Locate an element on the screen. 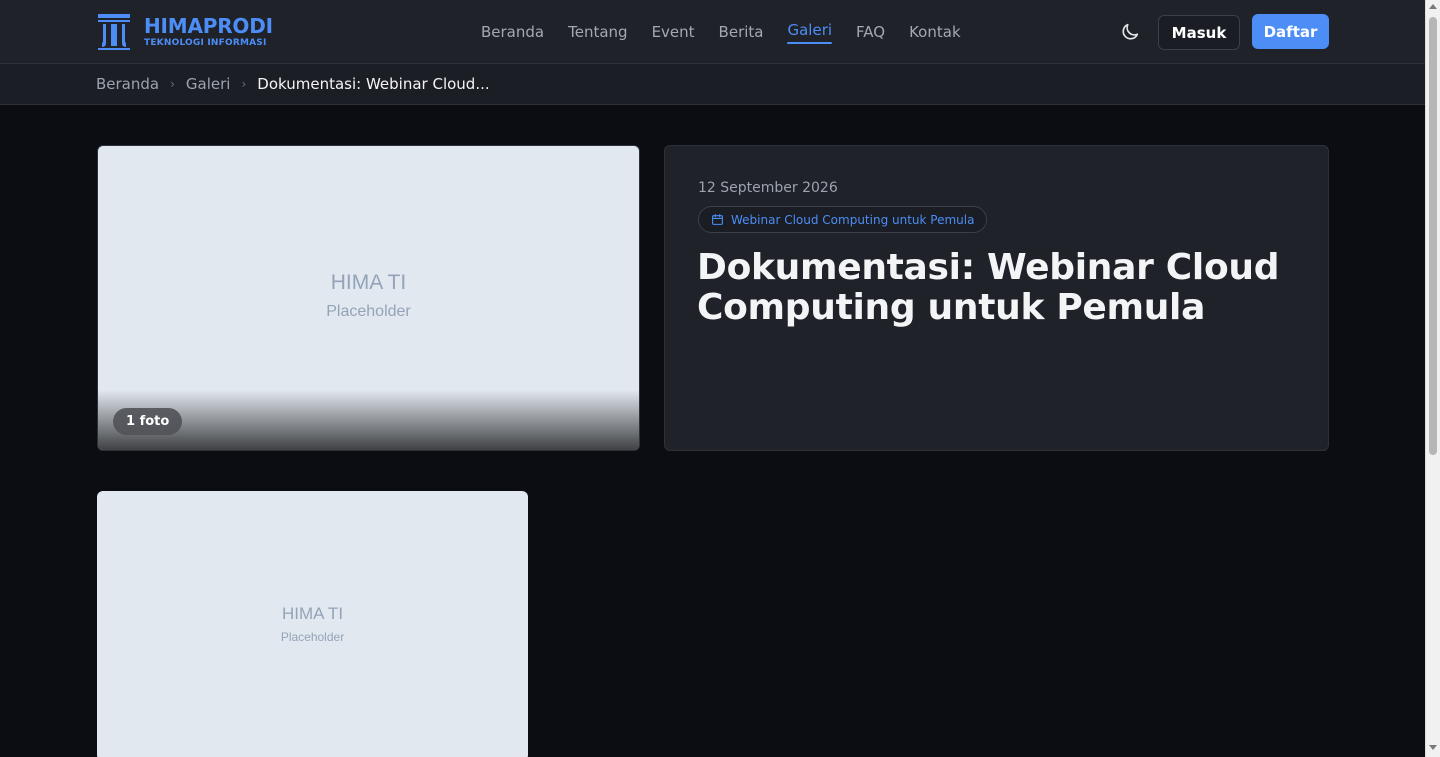  nav-item-kontak: Kontak is located at coordinates (935, 32).